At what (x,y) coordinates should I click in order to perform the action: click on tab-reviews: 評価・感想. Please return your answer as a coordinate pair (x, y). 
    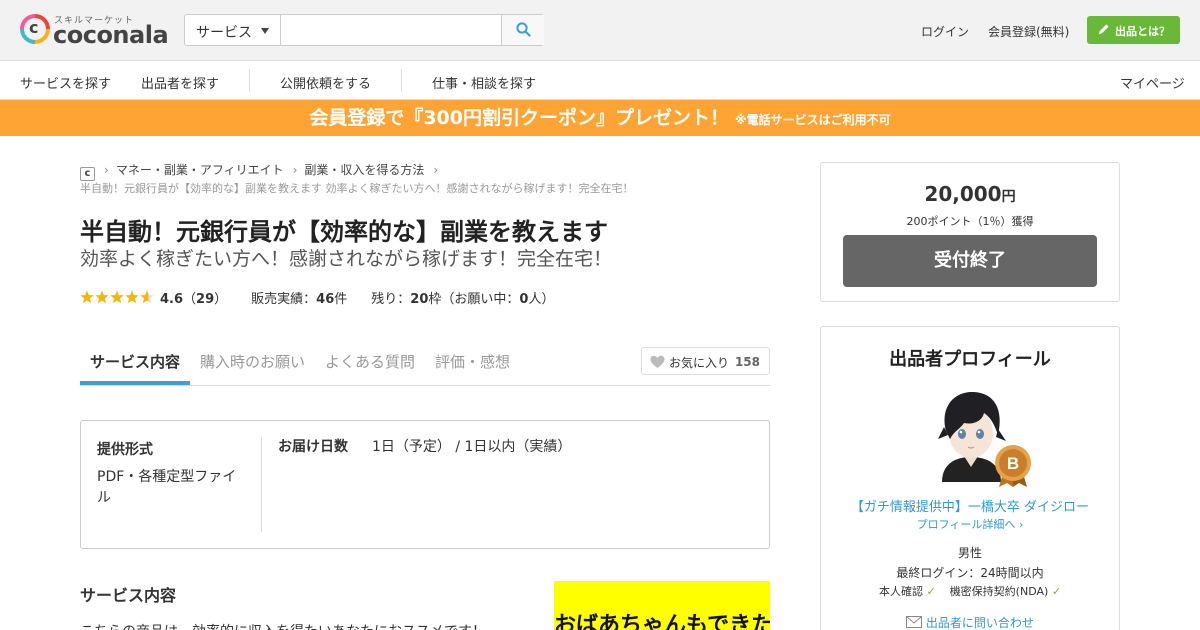
    Looking at the image, I should click on (472, 361).